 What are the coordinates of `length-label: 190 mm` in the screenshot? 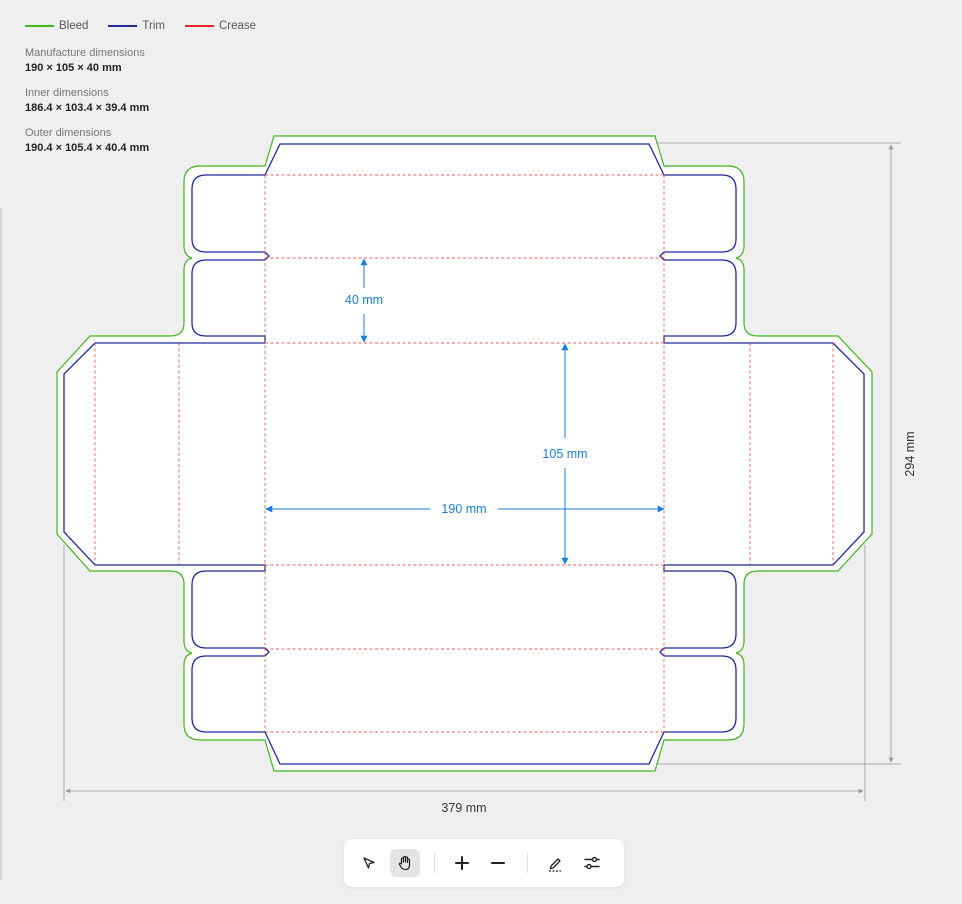 It's located at (463, 509).